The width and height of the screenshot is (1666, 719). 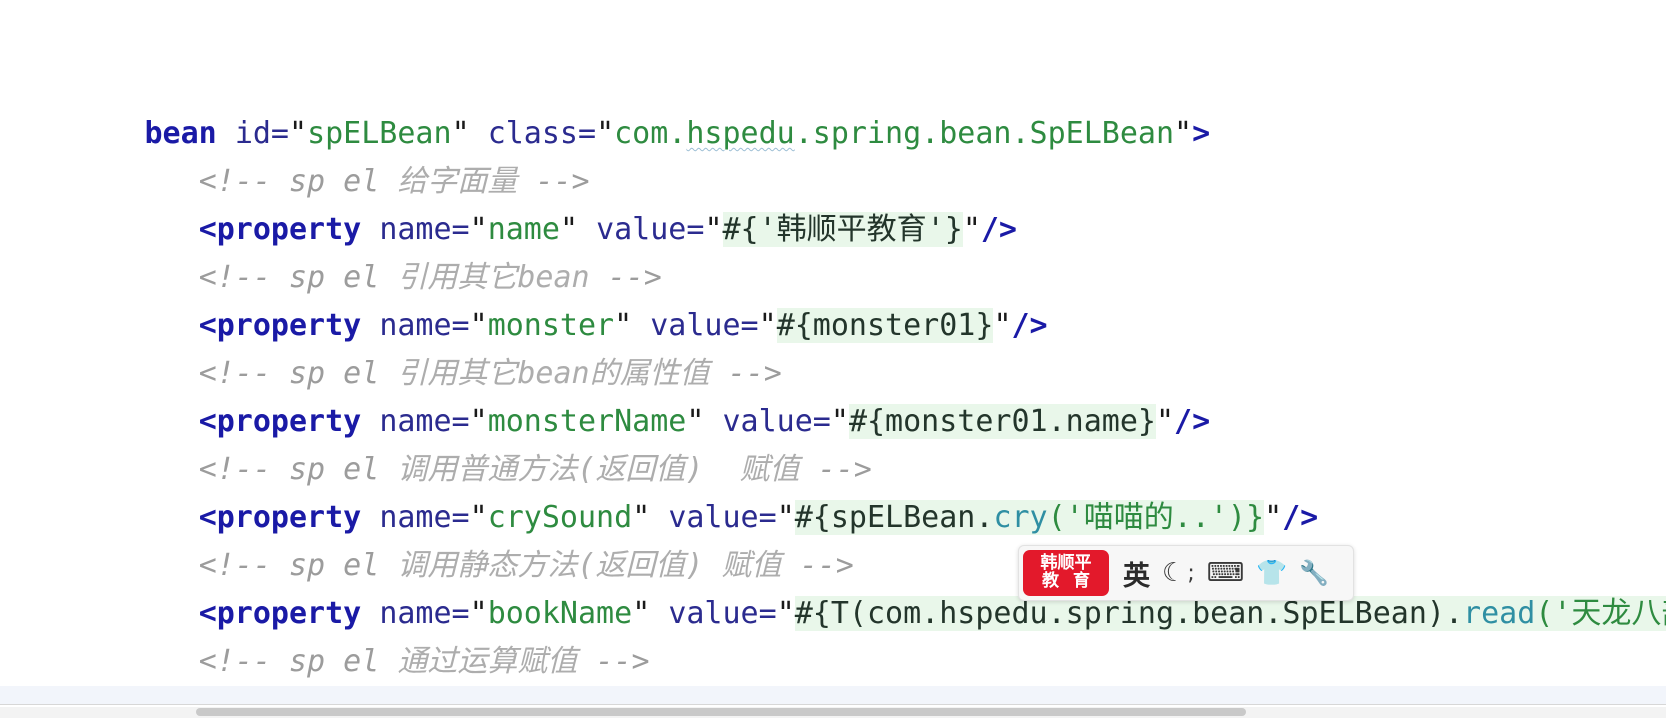 What do you see at coordinates (1300, 517) in the screenshot?
I see `token-selfclose-4: />` at bounding box center [1300, 517].